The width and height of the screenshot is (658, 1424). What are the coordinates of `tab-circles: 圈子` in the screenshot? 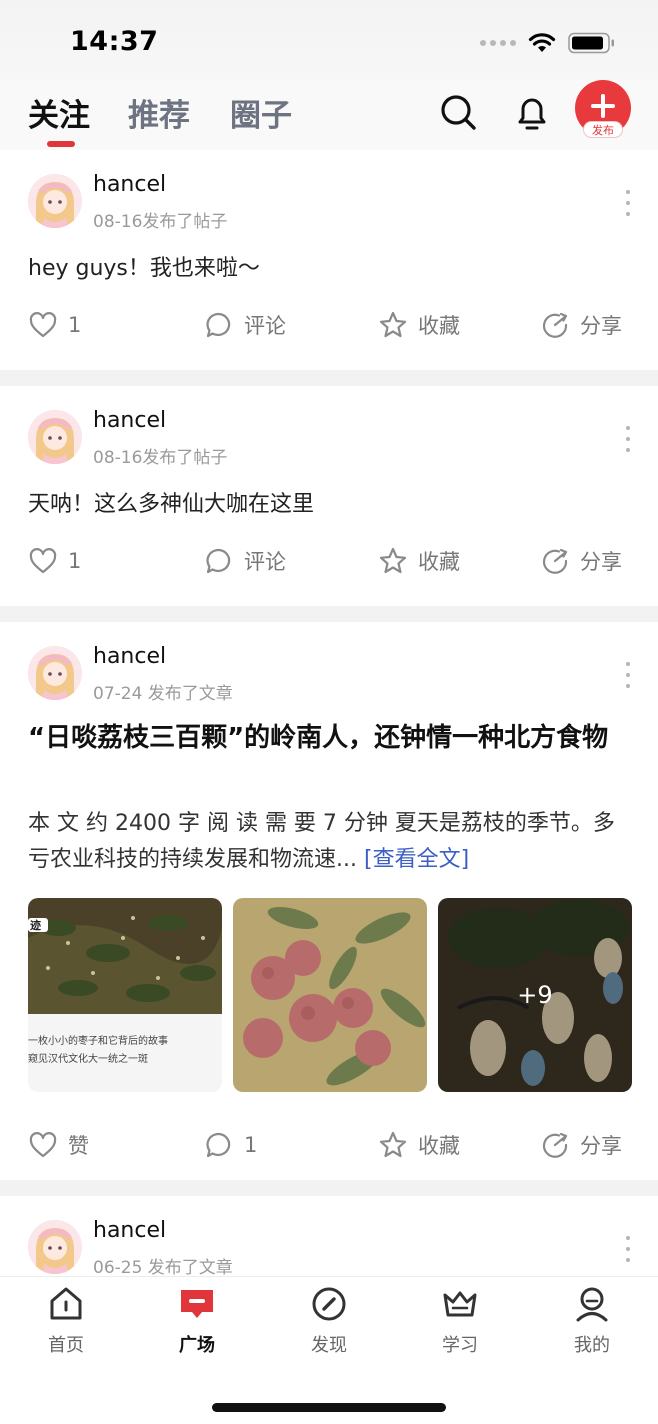 It's located at (261, 112).